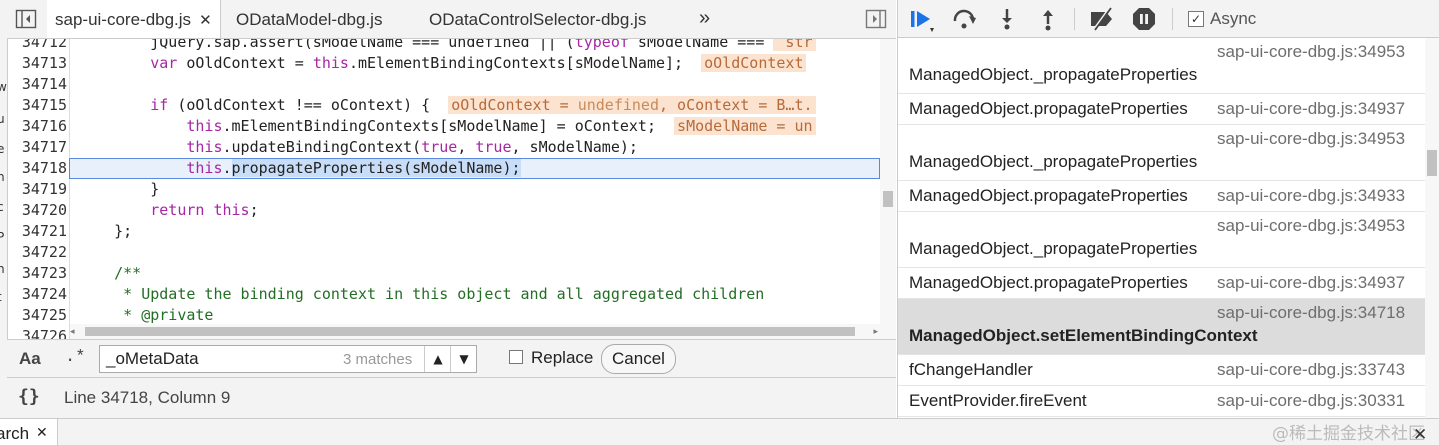  What do you see at coordinates (376, 168) in the screenshot?
I see `selected-text: propagateProperties(sModelName);` at bounding box center [376, 168].